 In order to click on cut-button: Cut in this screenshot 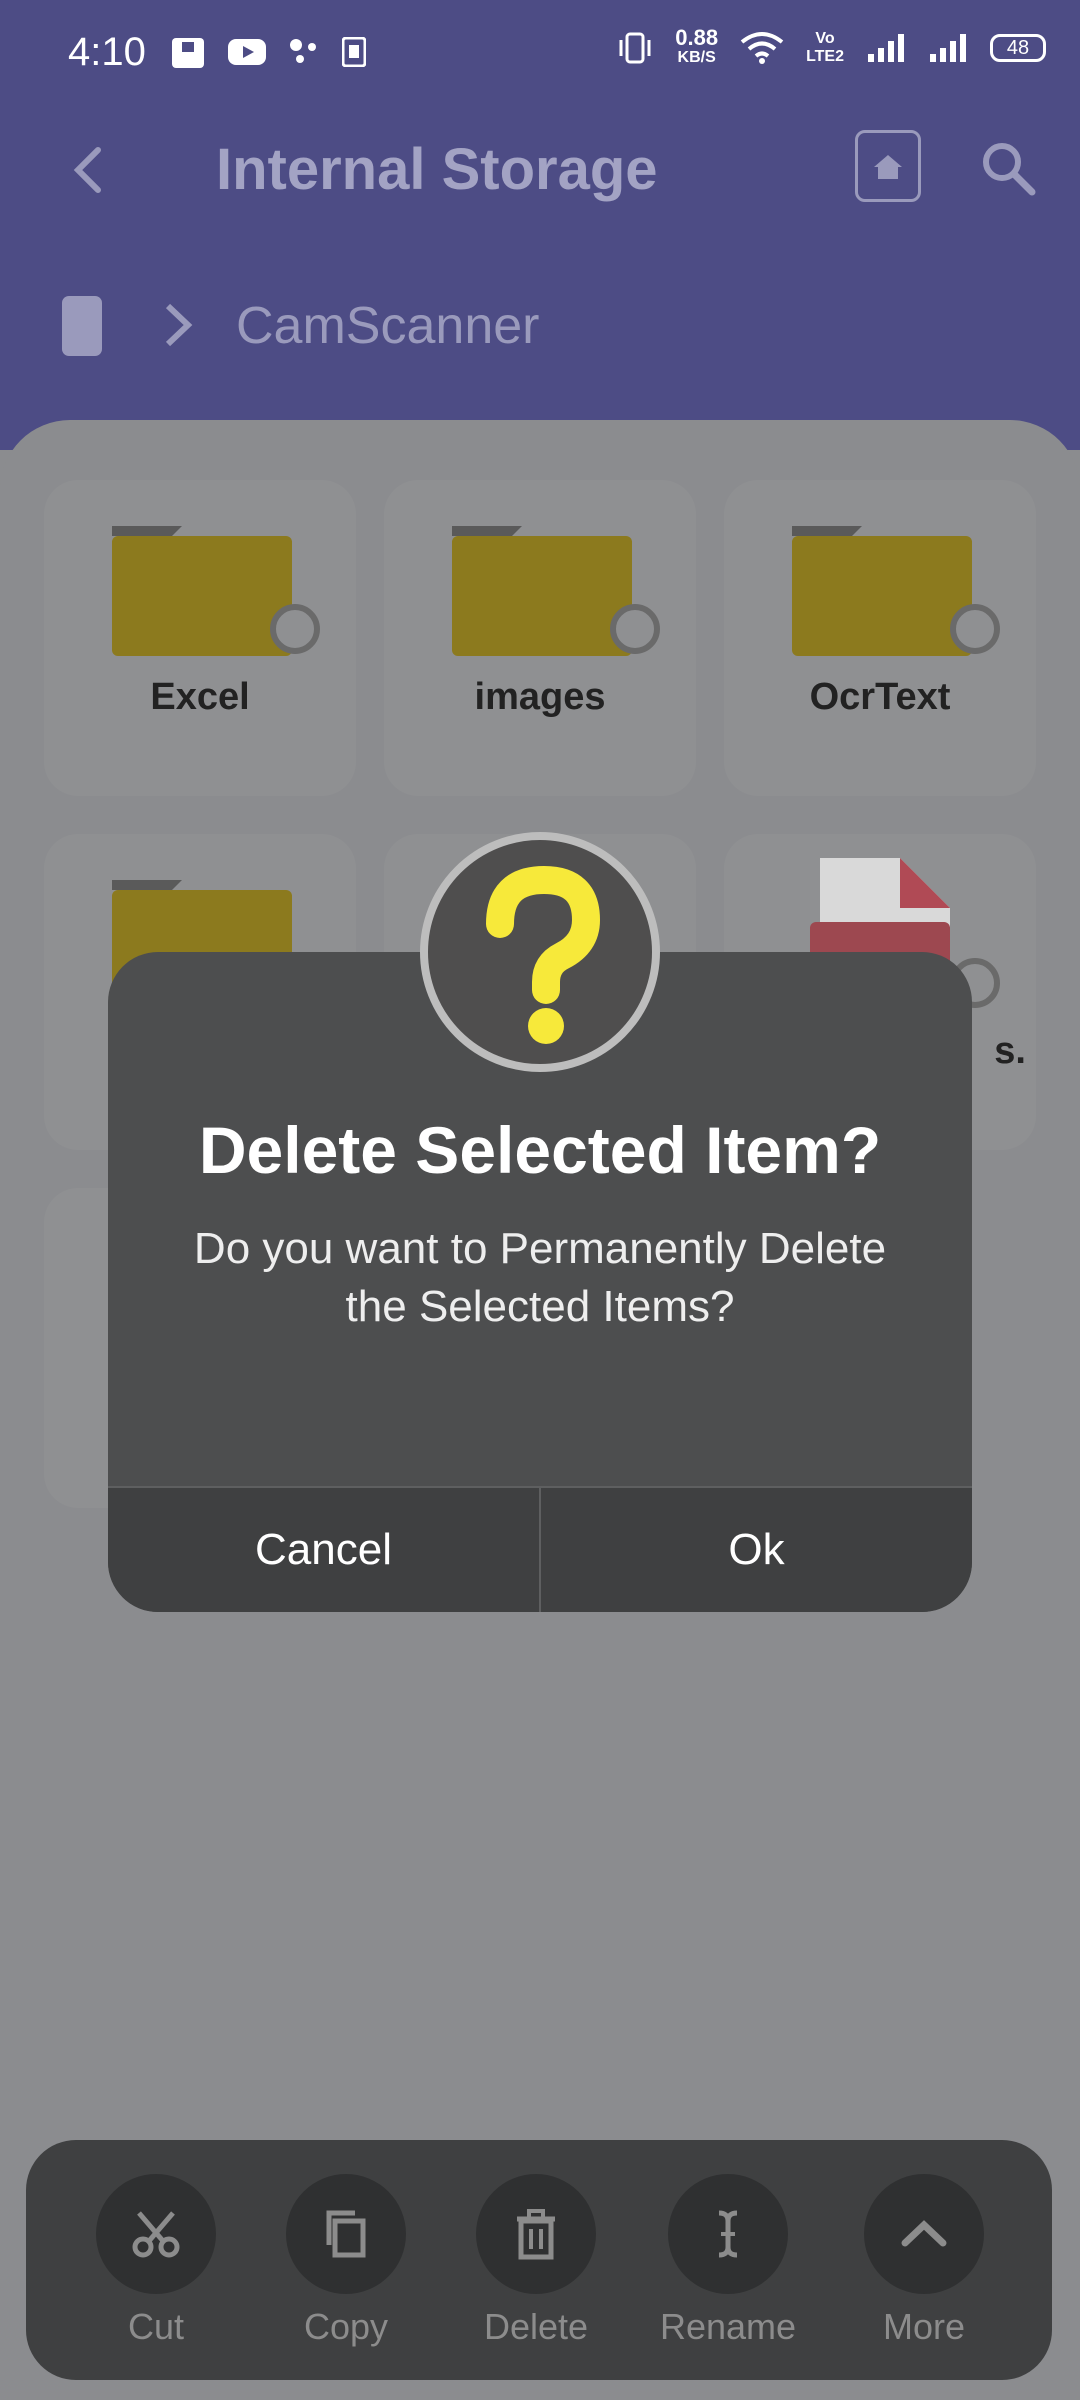, I will do `click(156, 2261)`.